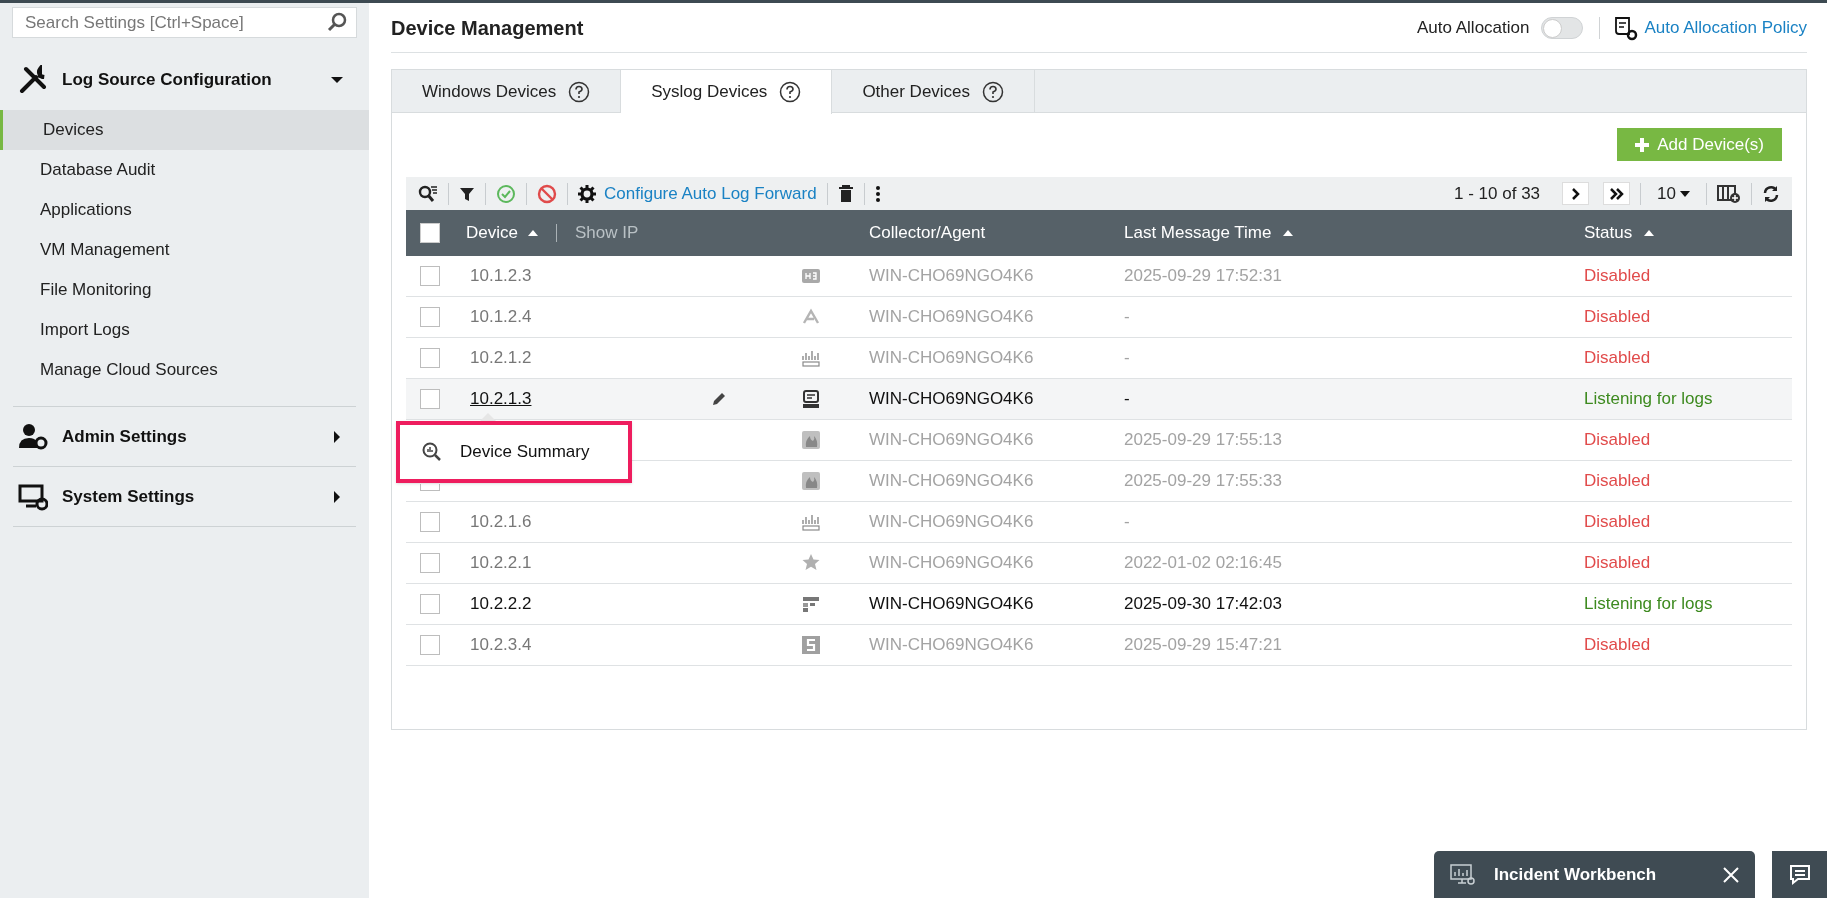  What do you see at coordinates (1685, 193) in the screenshot?
I see `caret-down-icon` at bounding box center [1685, 193].